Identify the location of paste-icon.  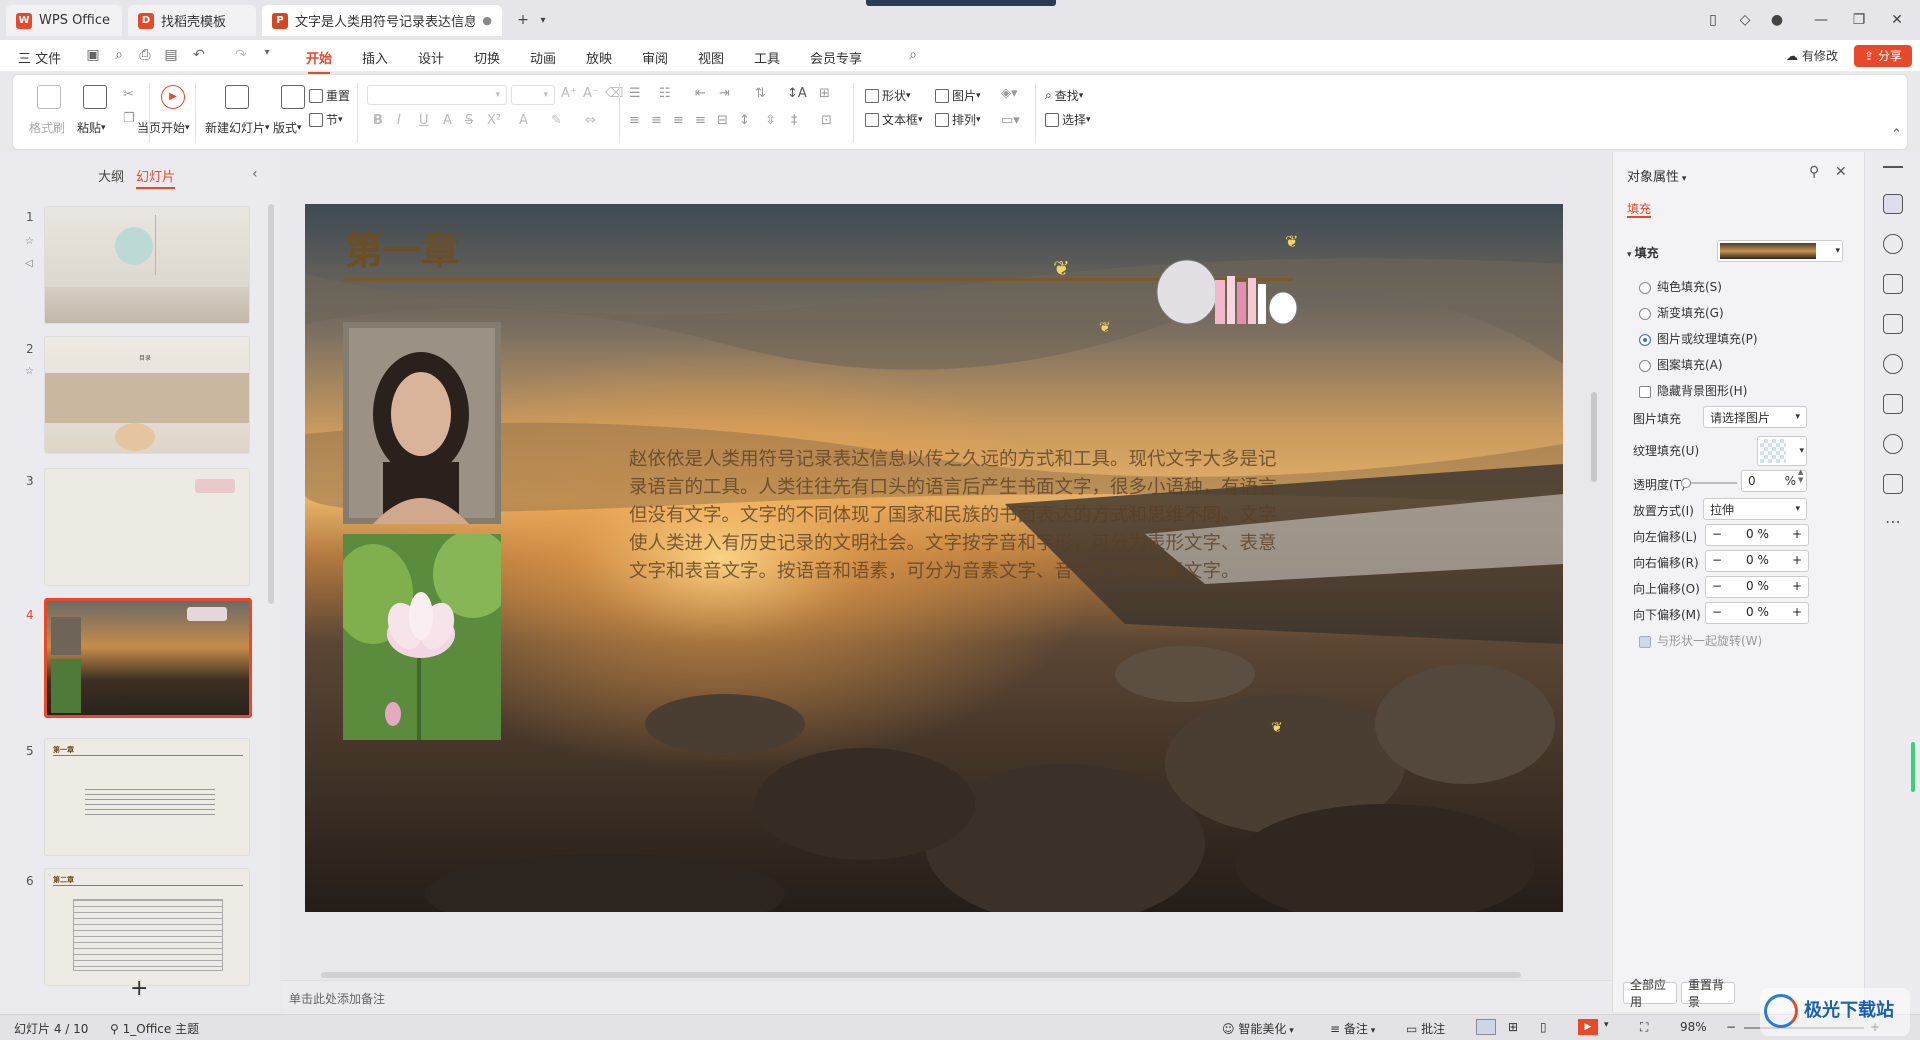
(95, 97).